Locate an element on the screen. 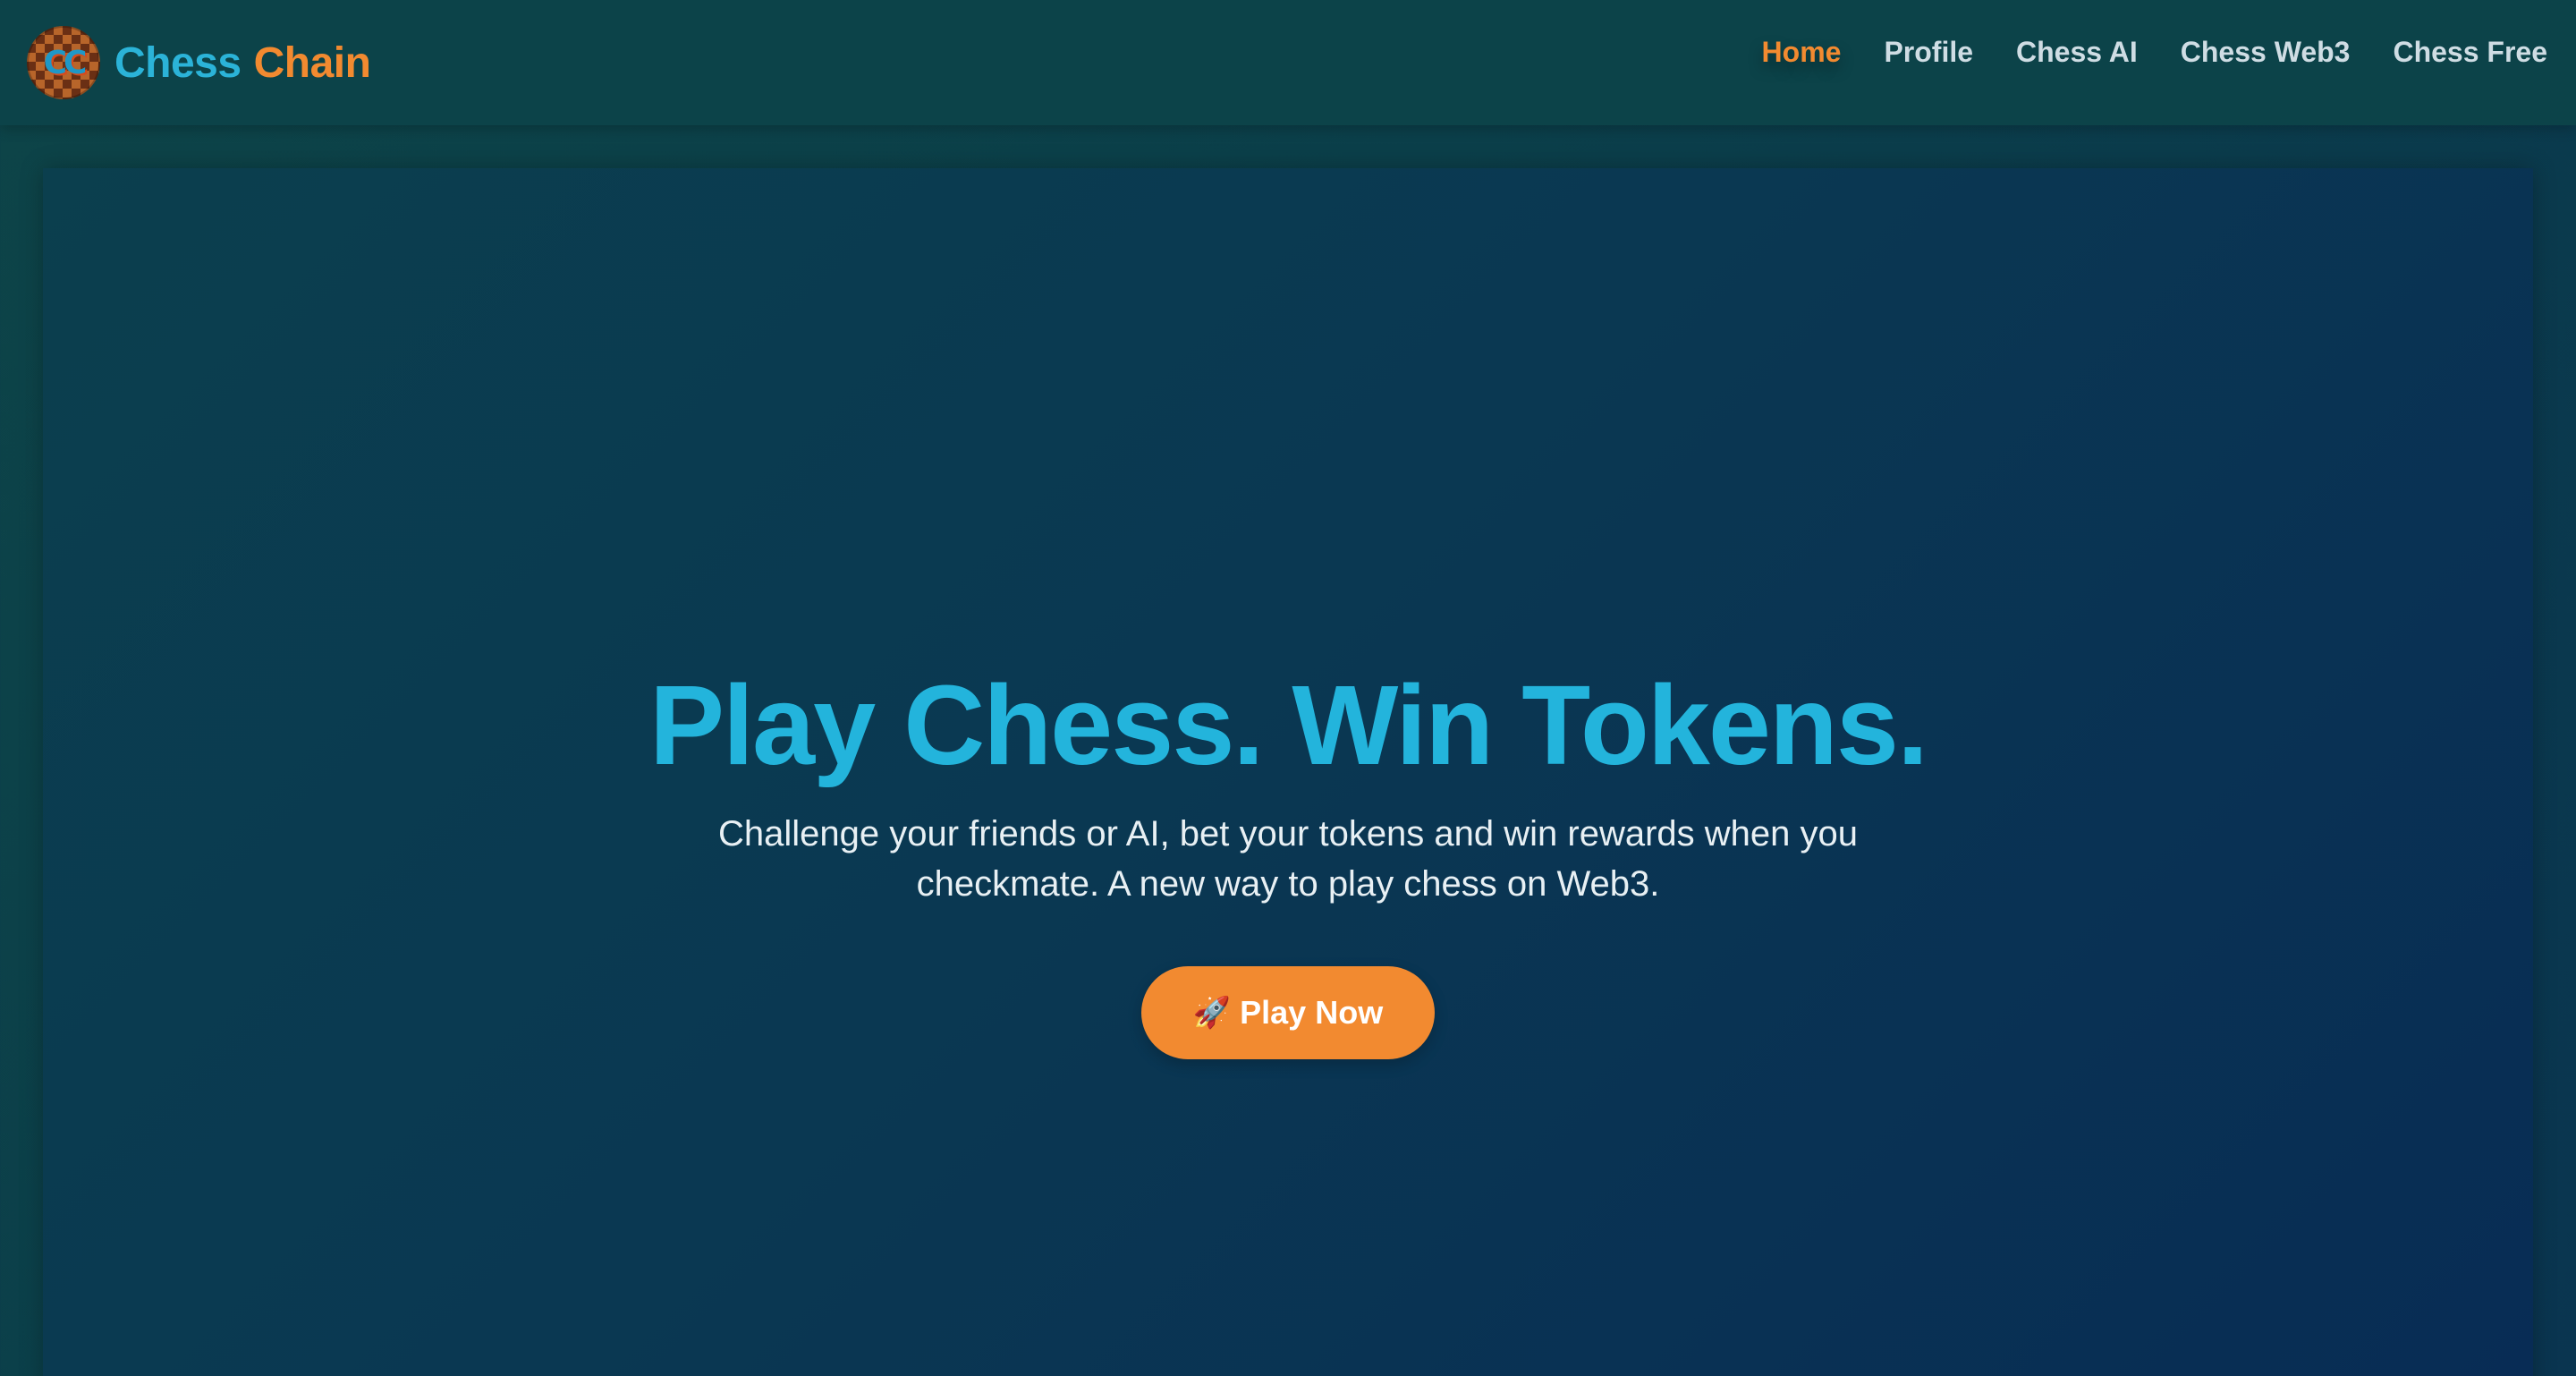 The image size is (2576, 1376). nav-item-home: Home is located at coordinates (1802, 53).